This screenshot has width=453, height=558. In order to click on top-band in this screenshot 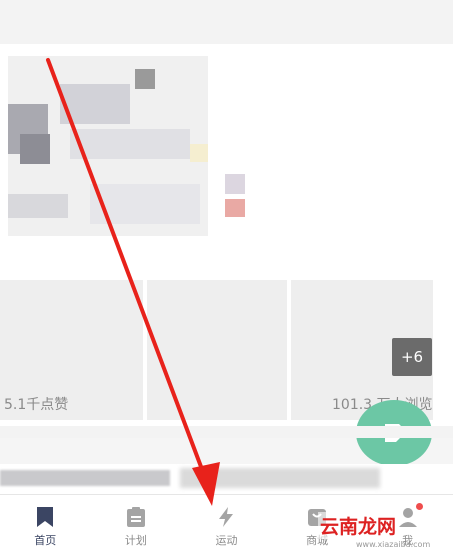, I will do `click(226, 22)`.